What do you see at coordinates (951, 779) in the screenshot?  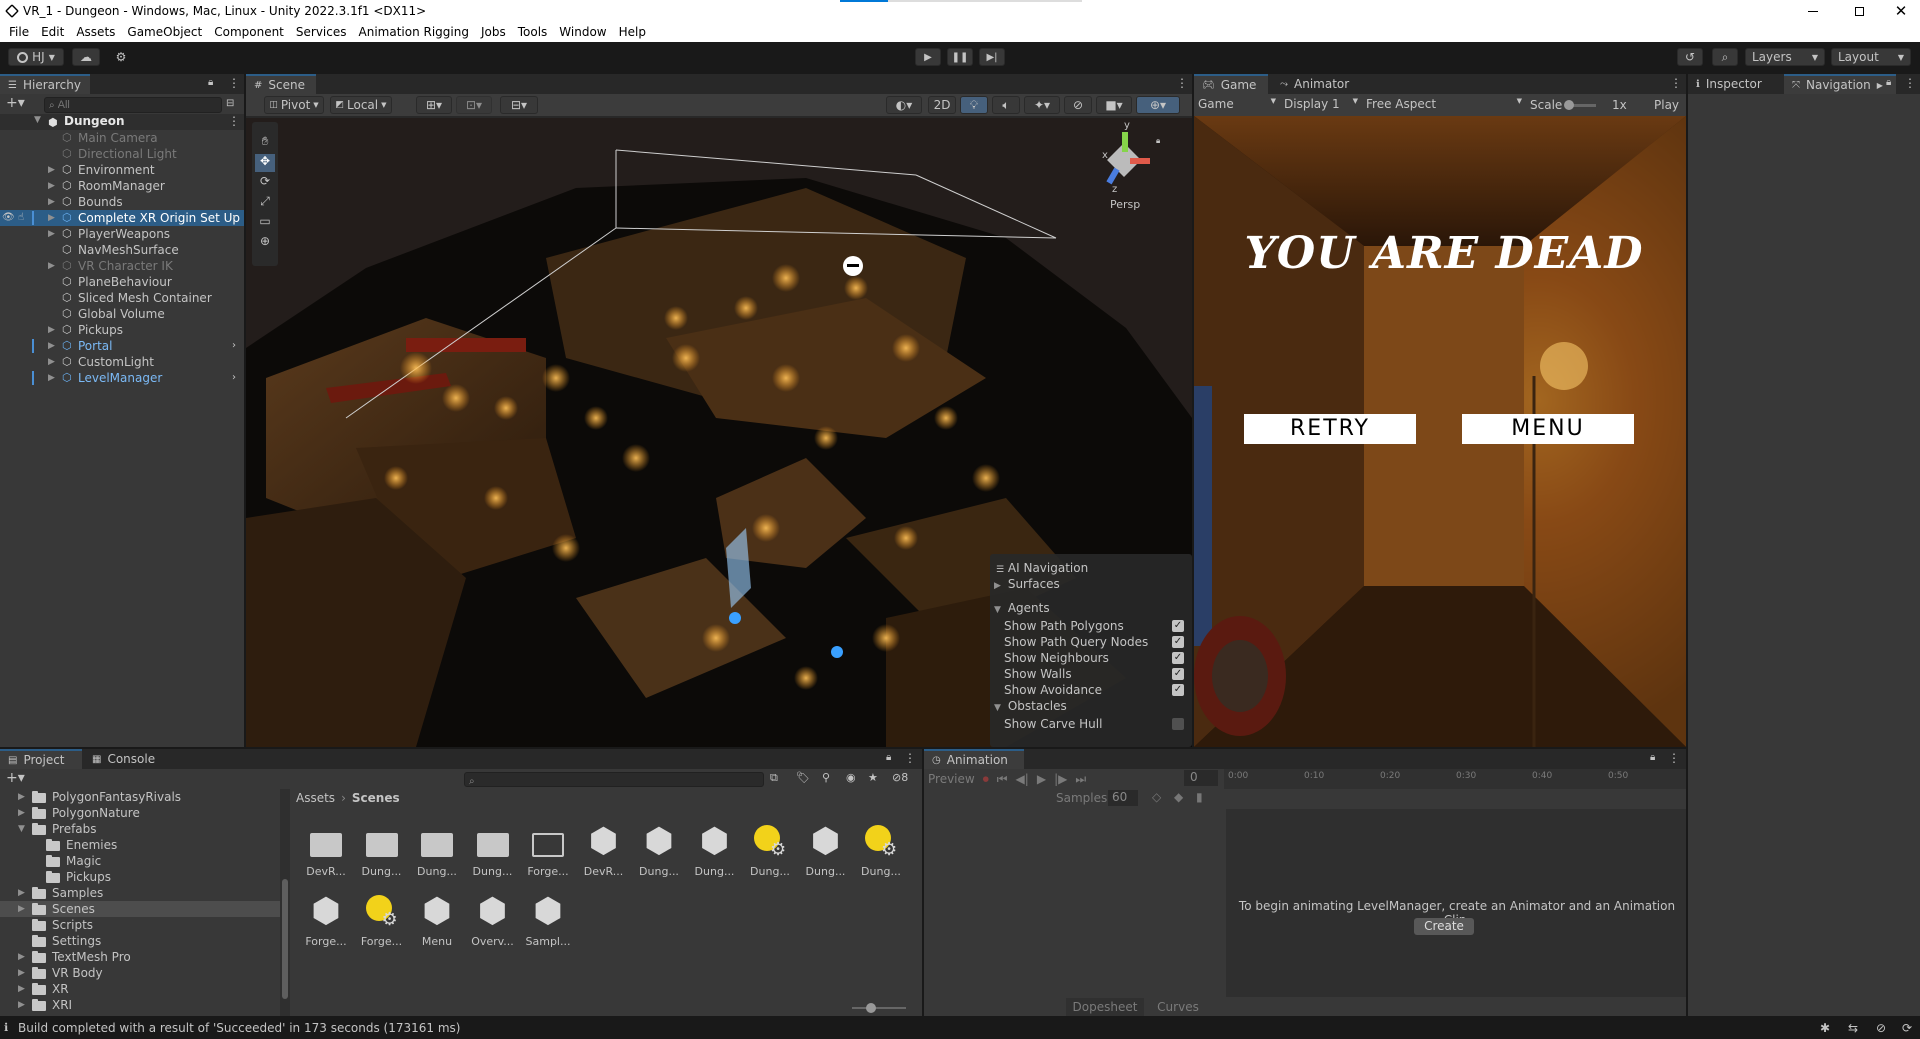 I see `preview-button: Preview` at bounding box center [951, 779].